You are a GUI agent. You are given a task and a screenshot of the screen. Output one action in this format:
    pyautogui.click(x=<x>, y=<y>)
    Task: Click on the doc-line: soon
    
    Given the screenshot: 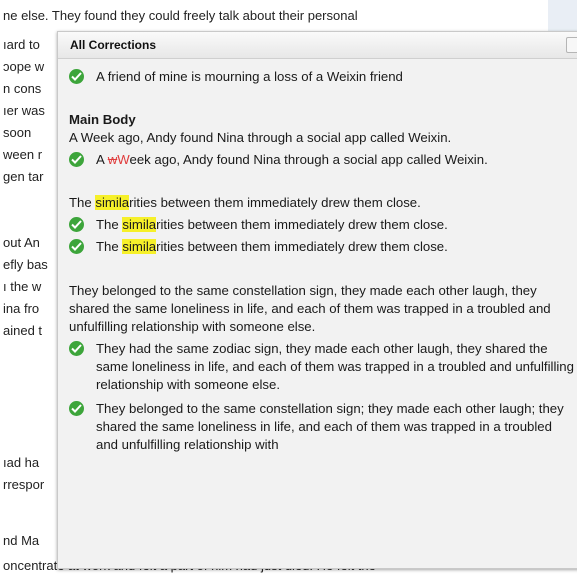 What is the action you would take?
    pyautogui.click(x=17, y=132)
    